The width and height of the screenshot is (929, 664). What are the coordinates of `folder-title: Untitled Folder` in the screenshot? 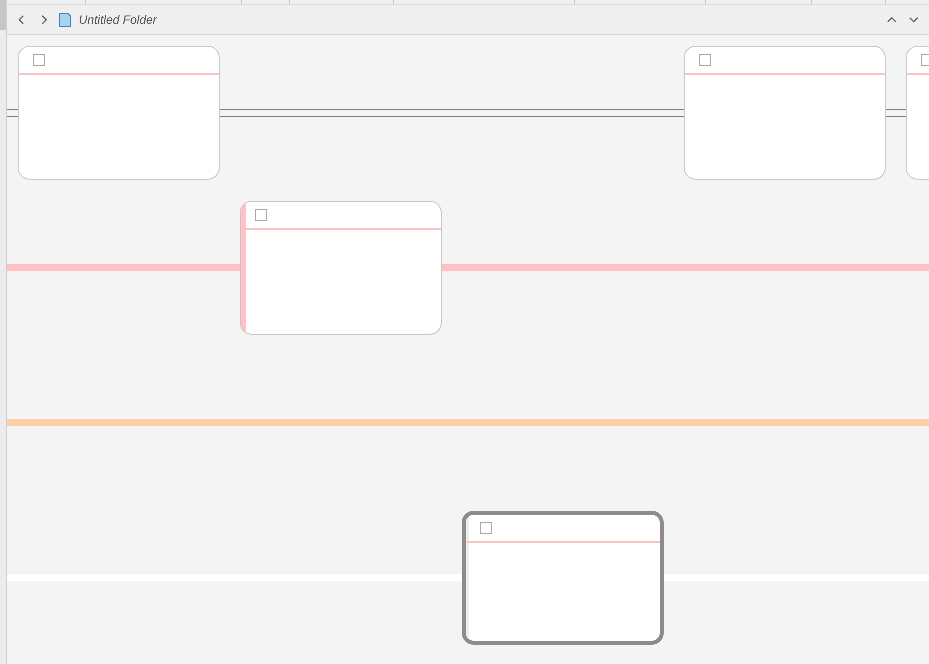 It's located at (118, 19).